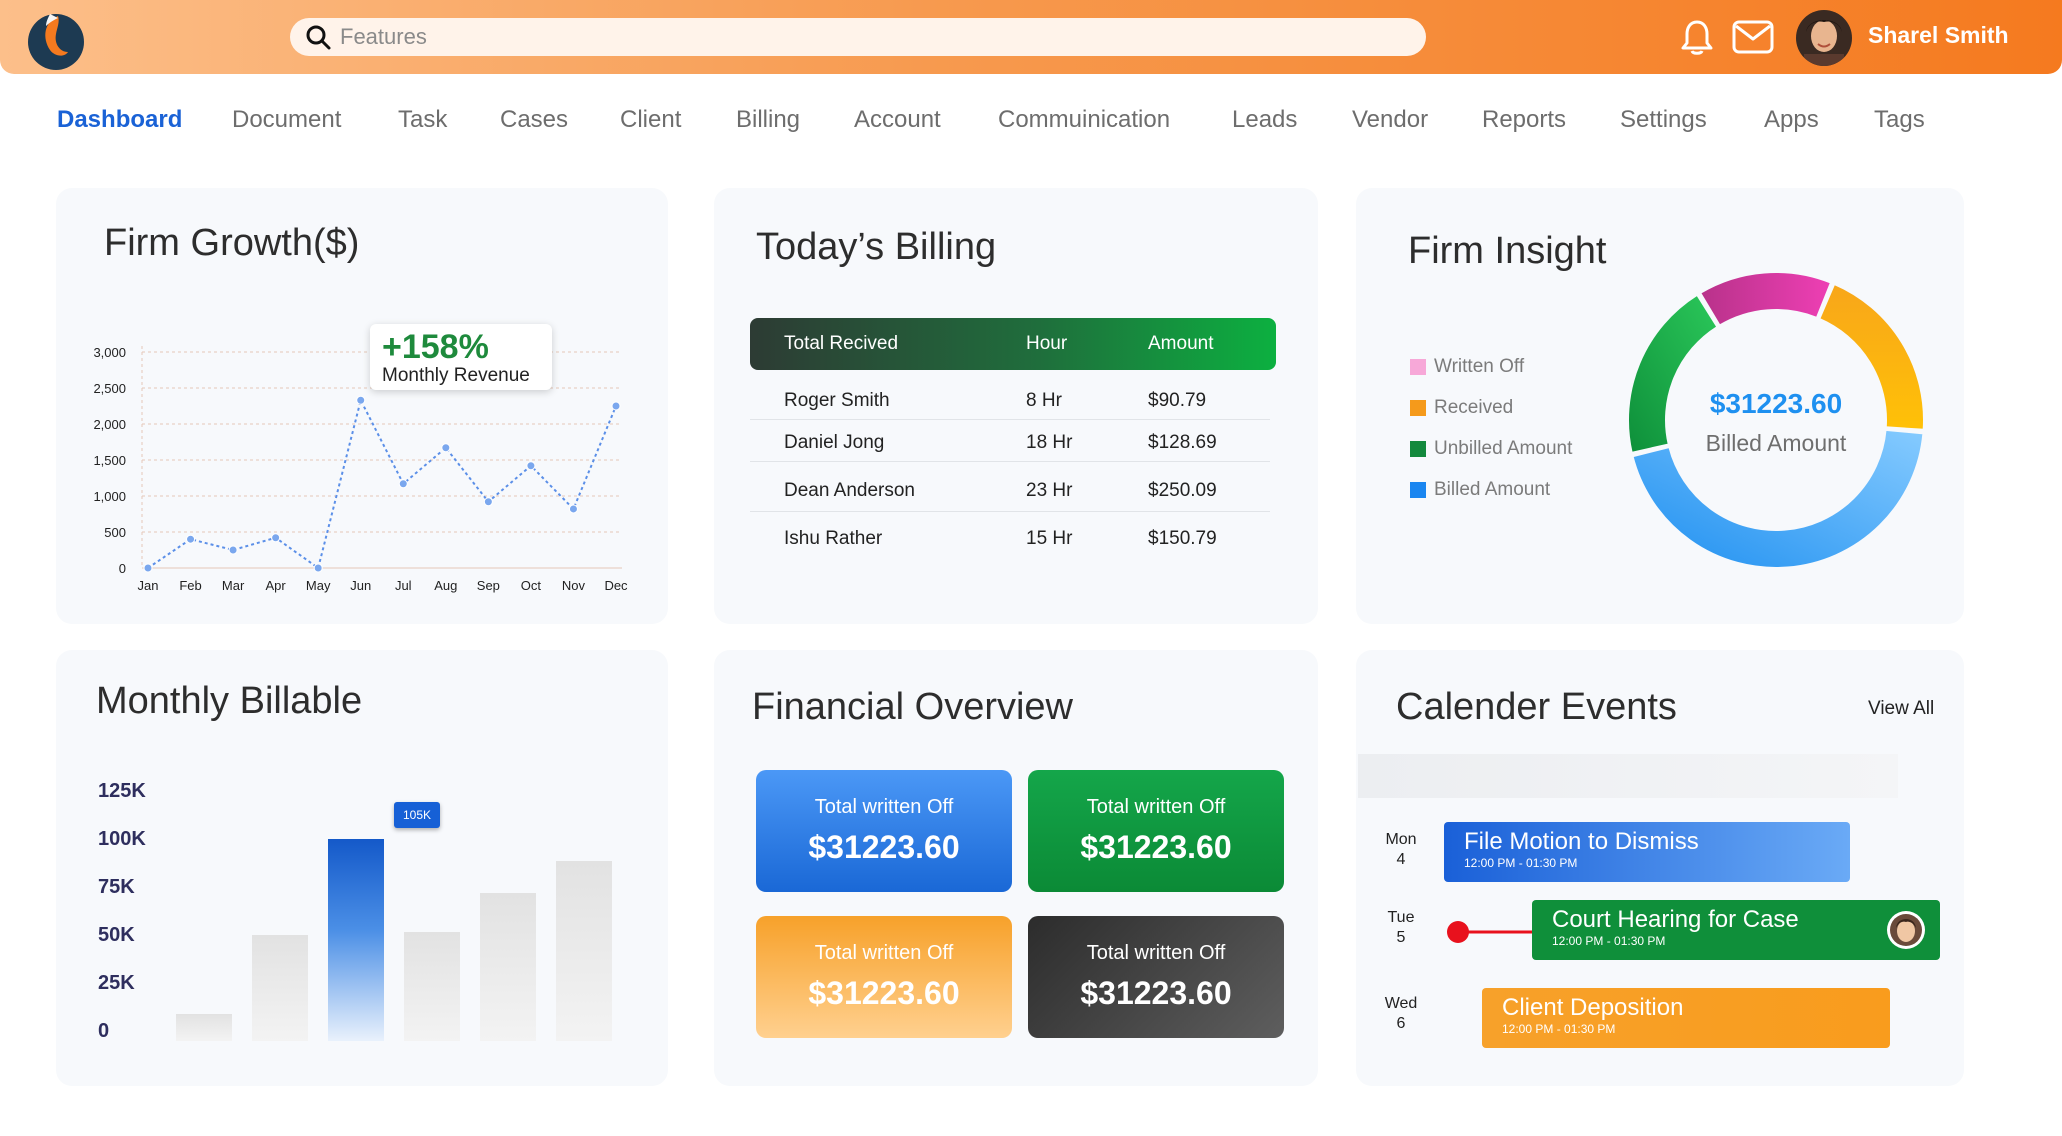  I want to click on event-client-deposition: Client Deposition 12:00 PM - 01:30 PM, so click(1686, 1018).